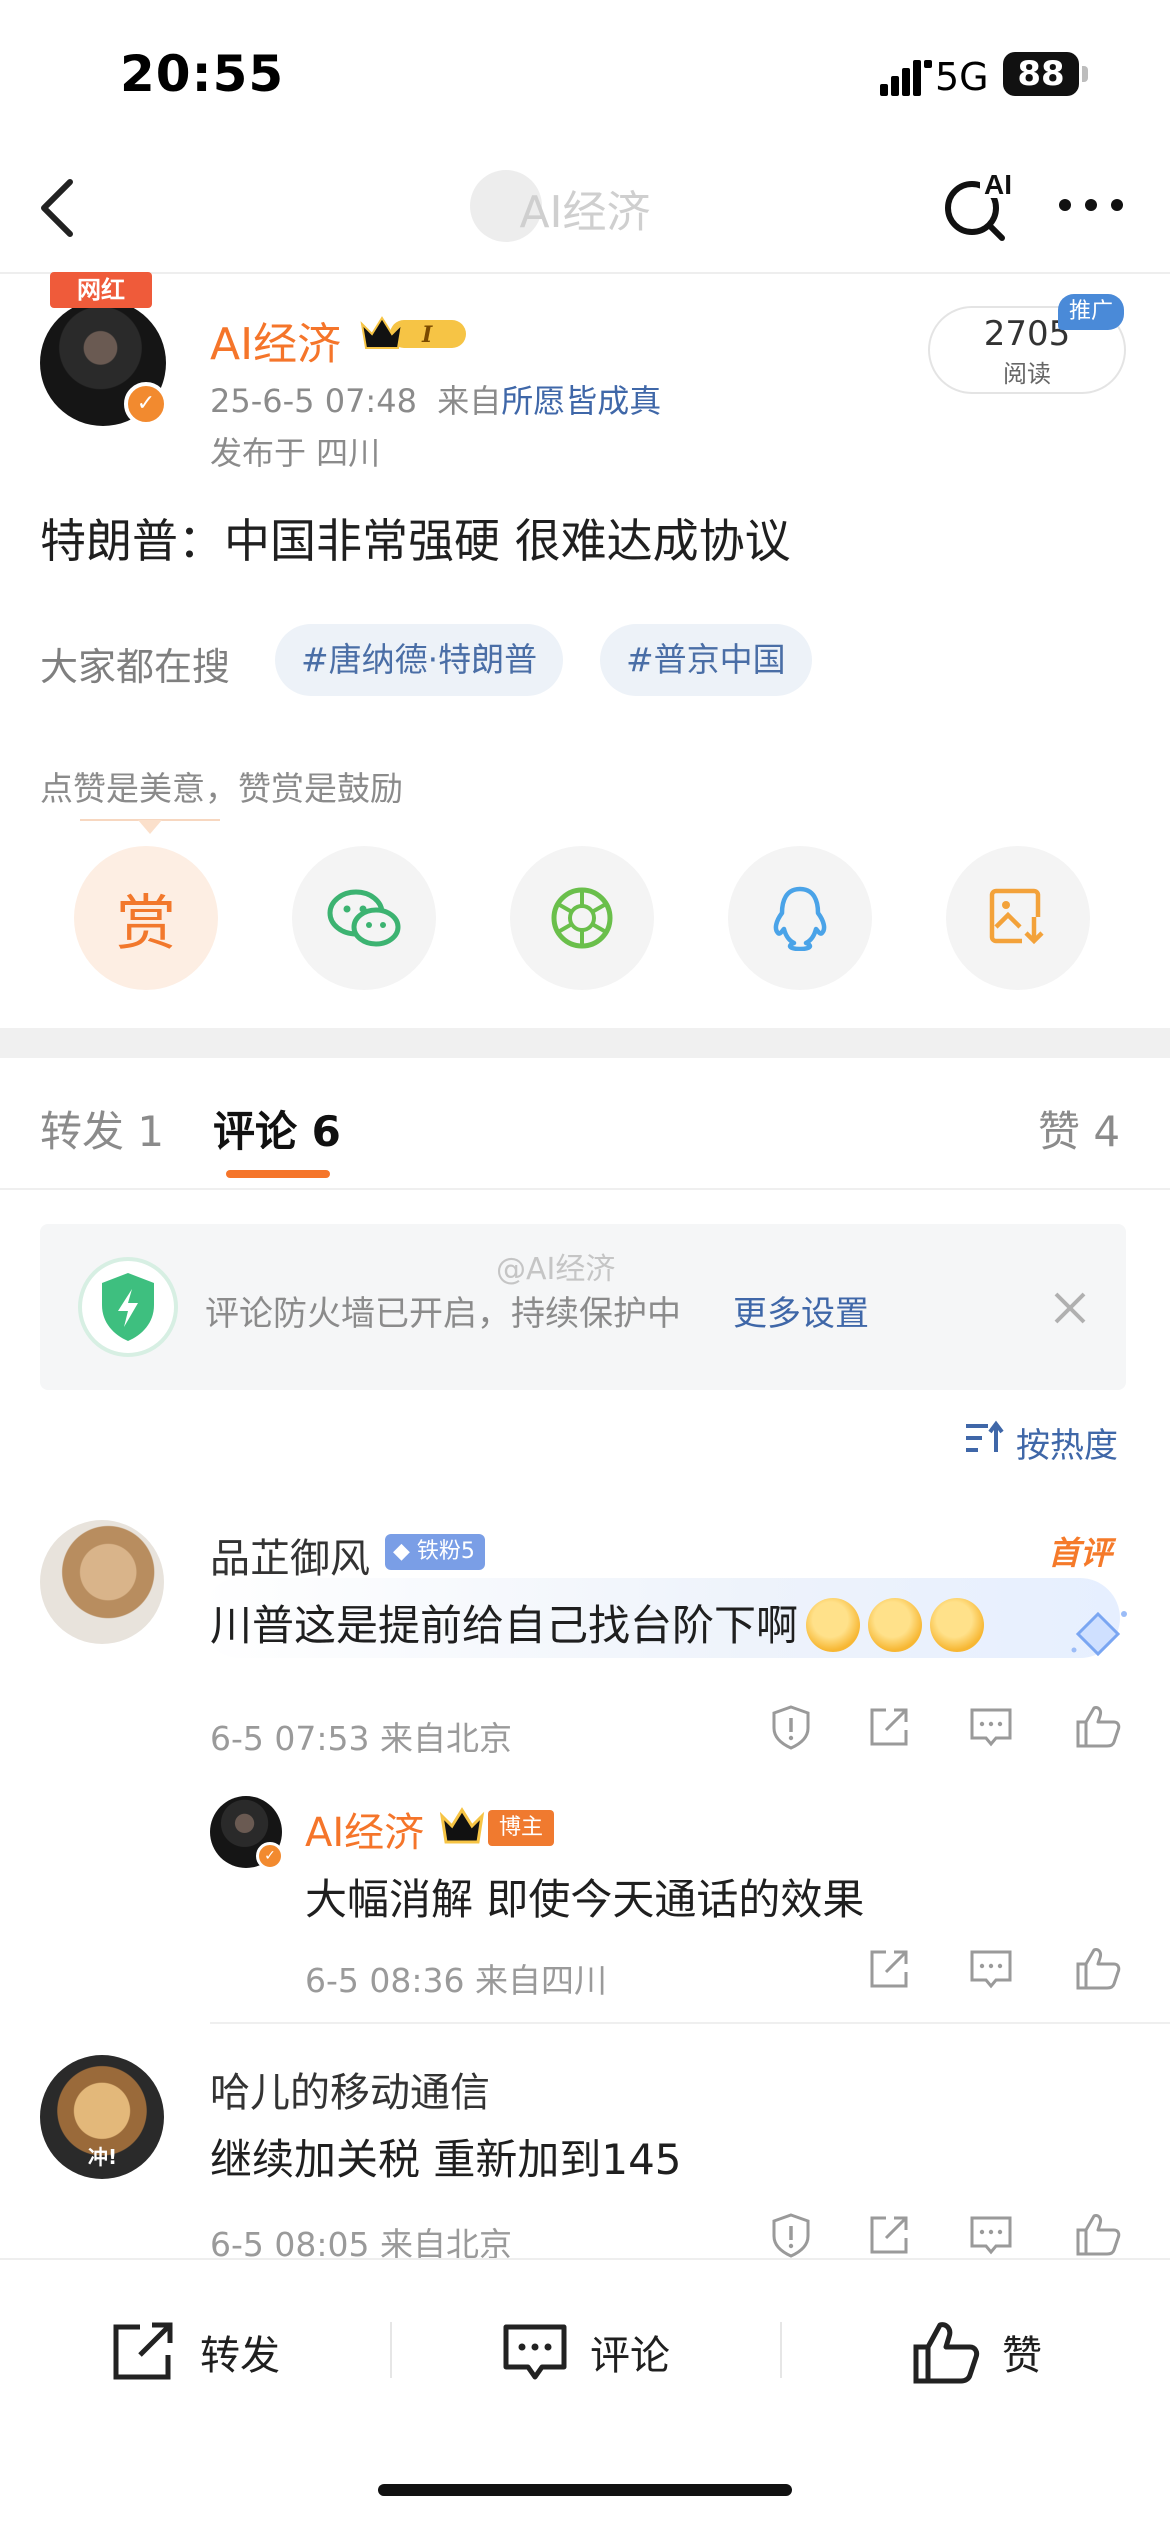  Describe the element at coordinates (585, 2490) in the screenshot. I see `home-indicator` at that location.